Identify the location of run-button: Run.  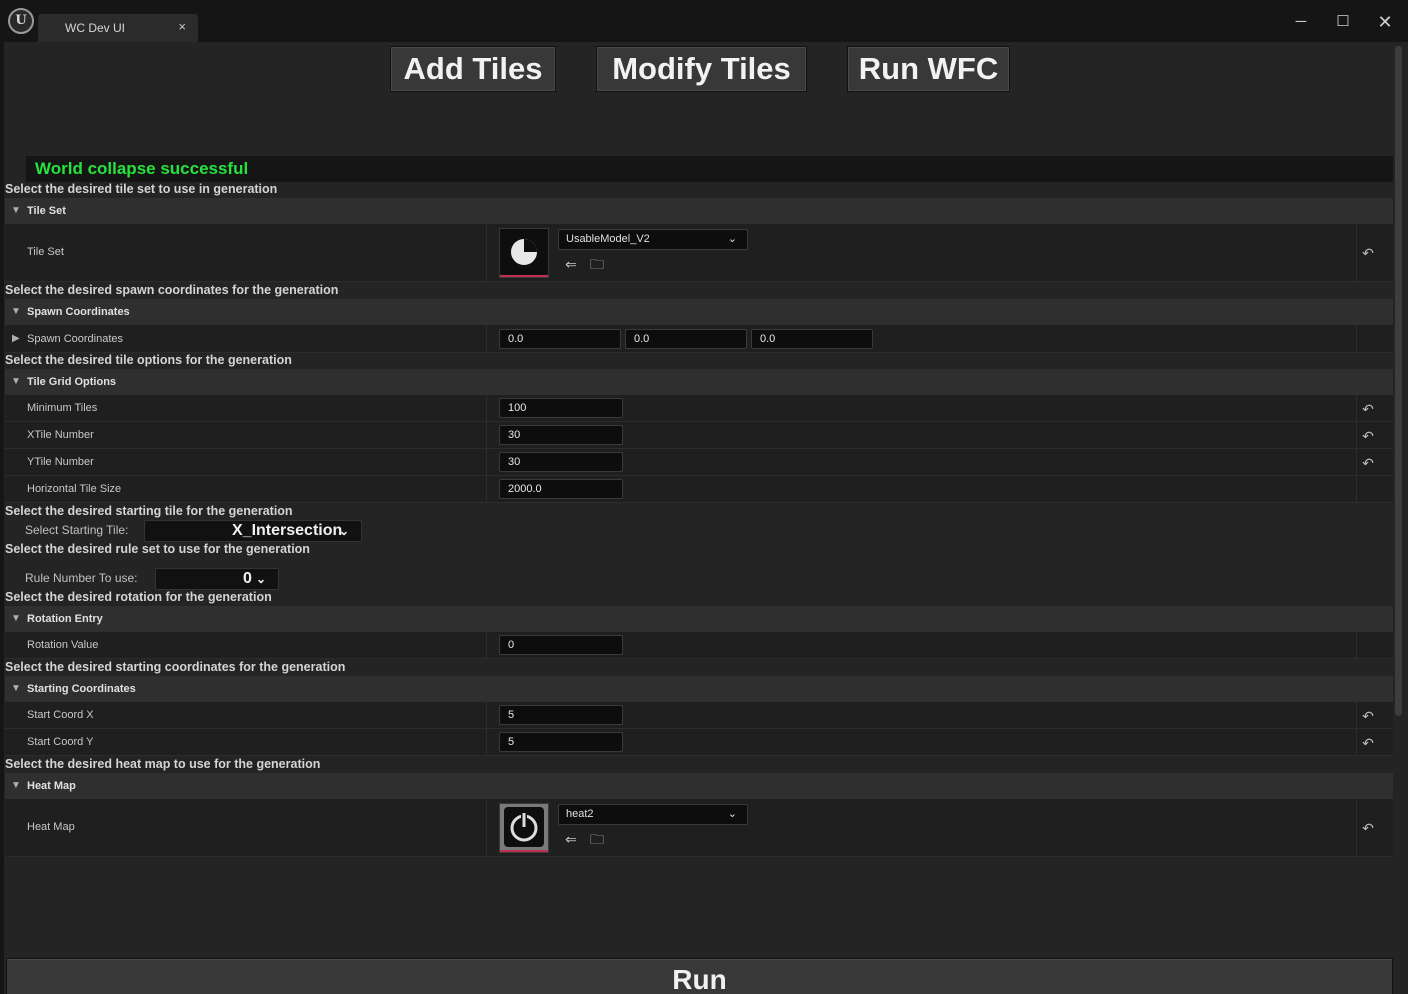
(699, 976).